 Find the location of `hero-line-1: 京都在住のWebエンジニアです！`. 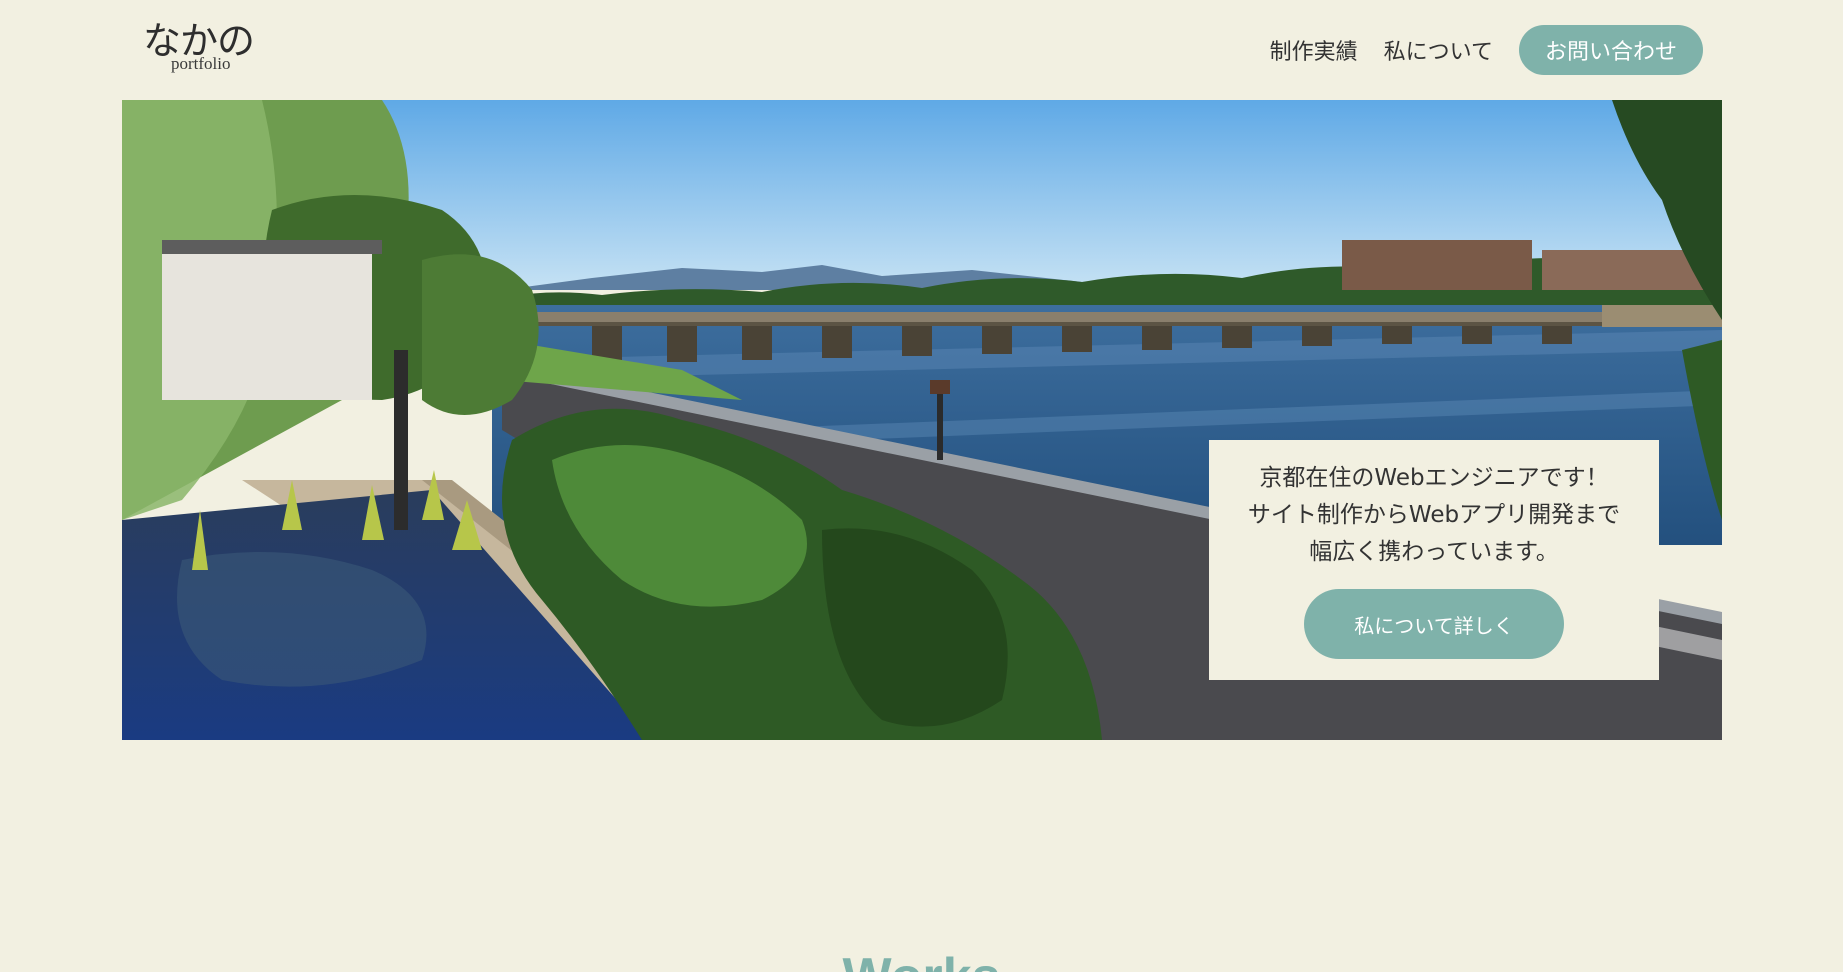

hero-line-1: 京都在住のWebエンジニアです！ is located at coordinates (1434, 478).